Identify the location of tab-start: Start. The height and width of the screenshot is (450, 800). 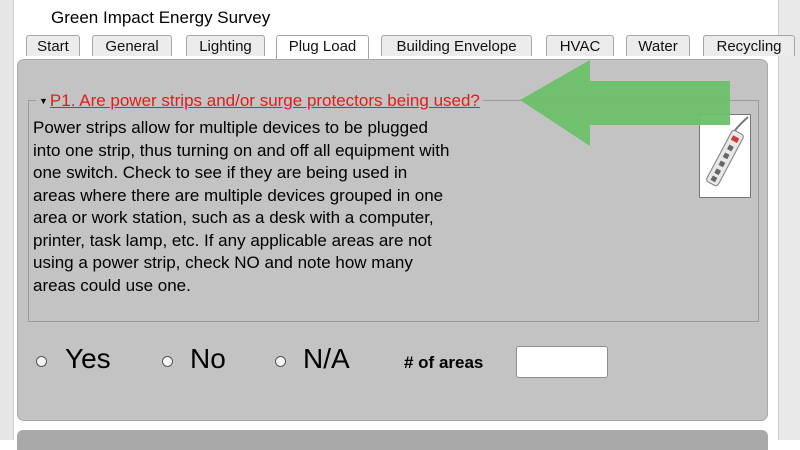
(53, 45).